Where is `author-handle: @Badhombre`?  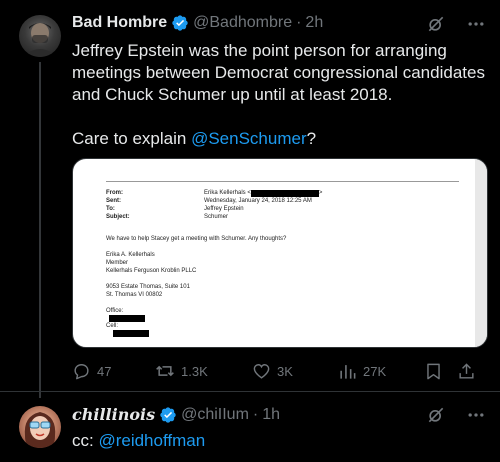
author-handle: @Badhombre is located at coordinates (242, 23).